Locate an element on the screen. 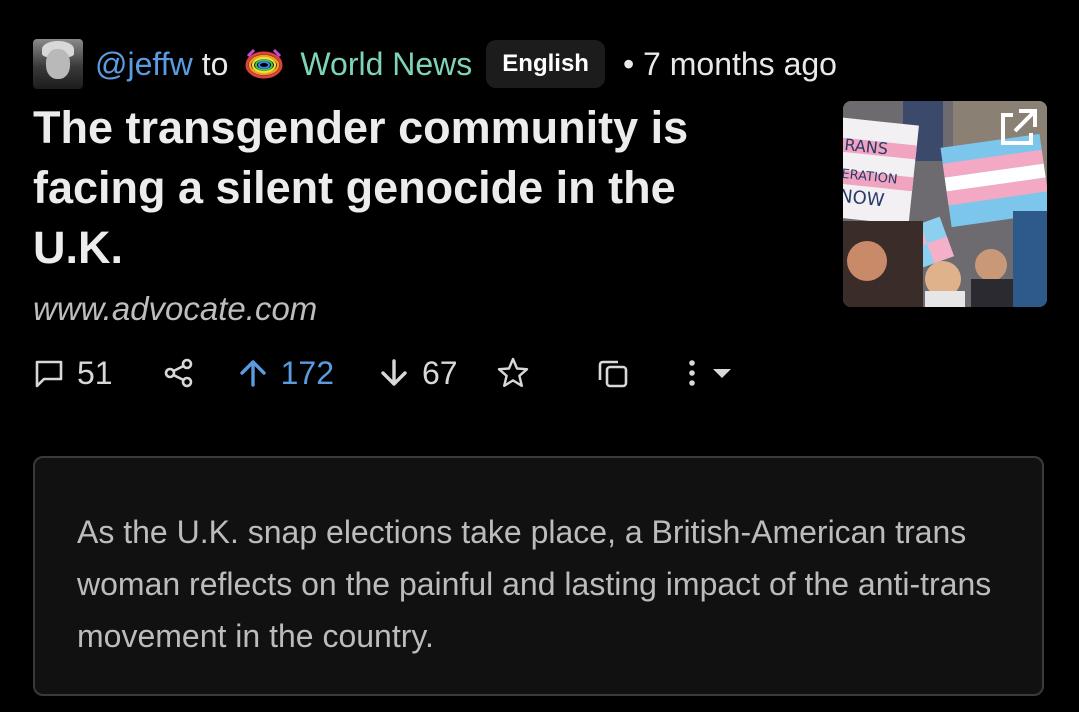  thumbnail-sign-text-3: NOW is located at coordinates (864, 199).